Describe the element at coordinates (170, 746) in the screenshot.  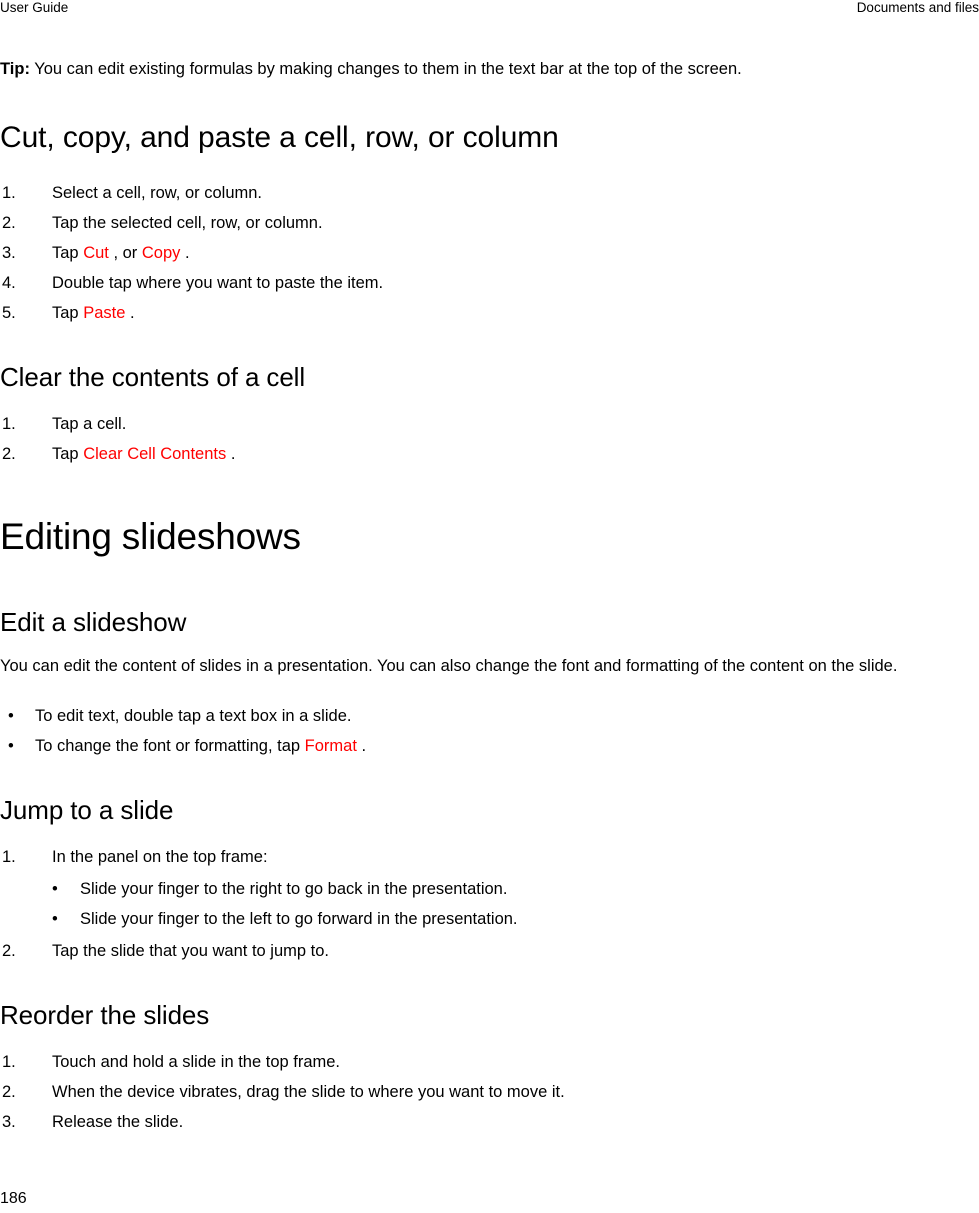
I see `bullet-text: To change the font or formatting, tap` at that location.